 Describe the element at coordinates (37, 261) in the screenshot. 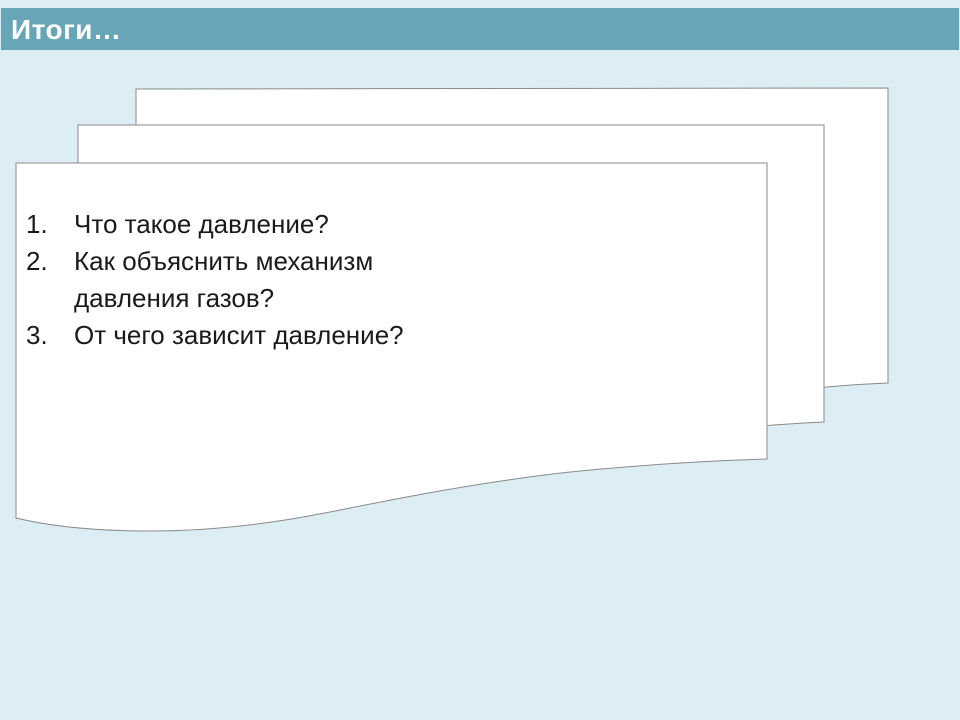

I see `list-item-number: 2.` at that location.